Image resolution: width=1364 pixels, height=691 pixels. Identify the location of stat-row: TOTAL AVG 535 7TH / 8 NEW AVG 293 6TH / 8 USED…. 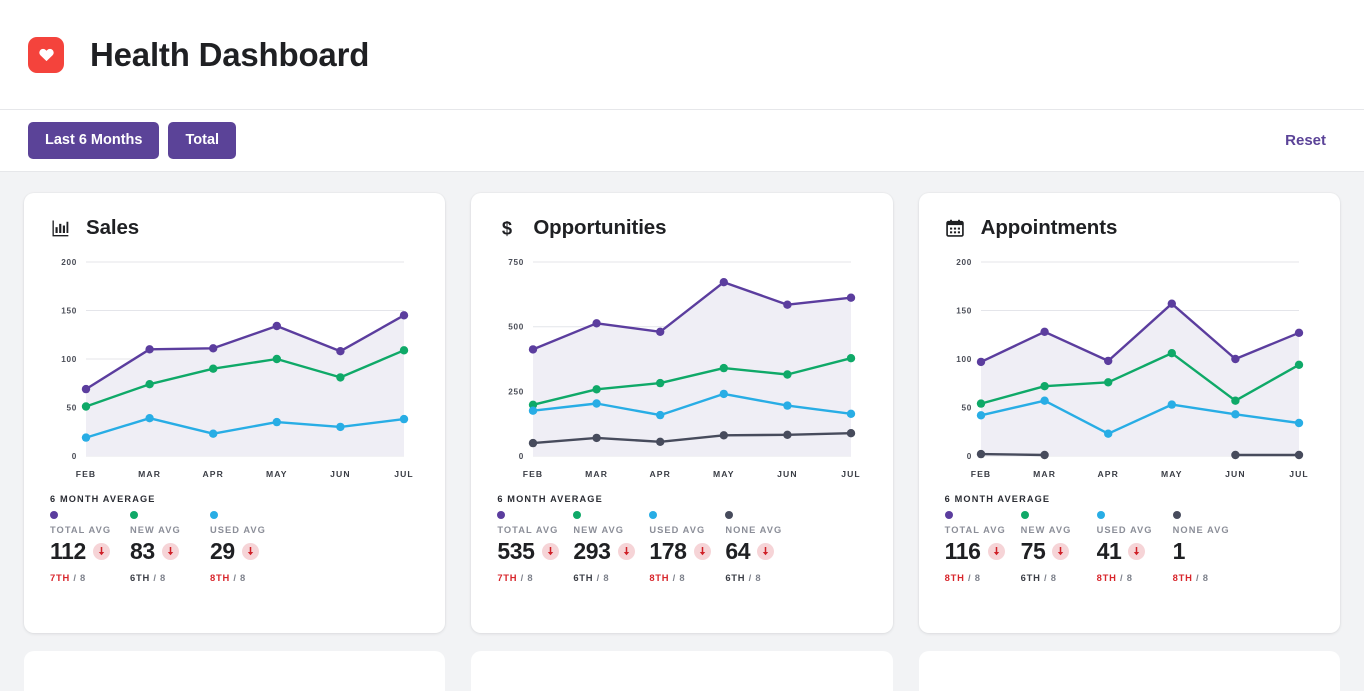
(685, 547).